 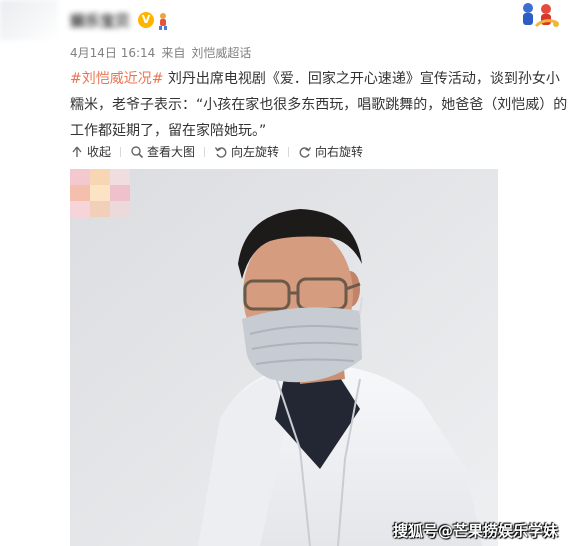 What do you see at coordinates (116, 79) in the screenshot?
I see `topic-link: #刘恺威近况#` at bounding box center [116, 79].